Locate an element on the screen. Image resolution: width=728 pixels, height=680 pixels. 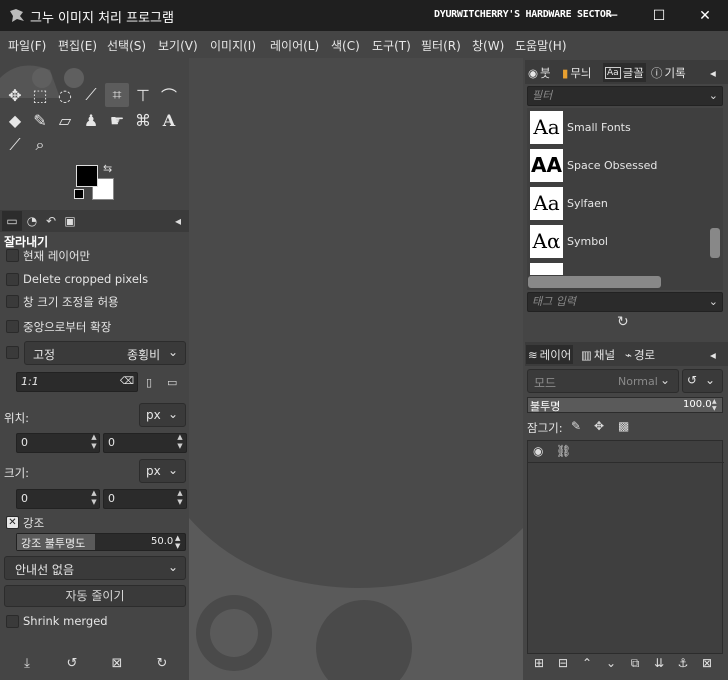
device-status-tab-icon: ◔ is located at coordinates (32, 221).